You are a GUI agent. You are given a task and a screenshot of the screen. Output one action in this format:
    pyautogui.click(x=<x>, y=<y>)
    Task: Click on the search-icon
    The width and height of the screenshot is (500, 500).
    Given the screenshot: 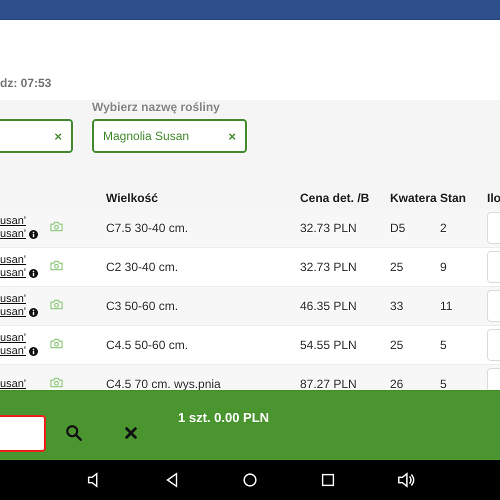 What is the action you would take?
    pyautogui.click(x=74, y=433)
    